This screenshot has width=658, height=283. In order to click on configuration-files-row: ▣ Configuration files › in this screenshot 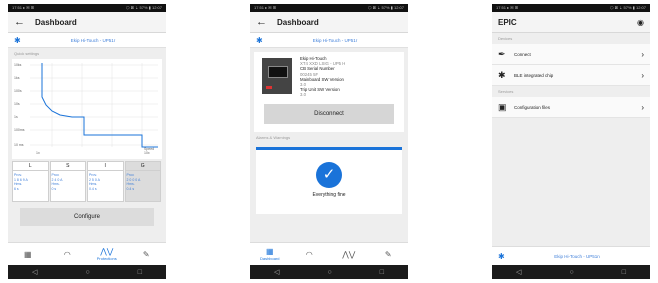, I will do `click(571, 107)`.